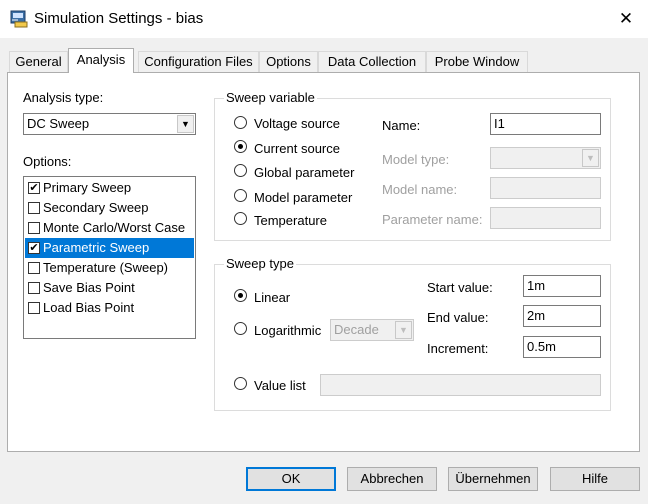 The height and width of the screenshot is (504, 648). I want to click on option-label: Save Bias Point, so click(89, 287).